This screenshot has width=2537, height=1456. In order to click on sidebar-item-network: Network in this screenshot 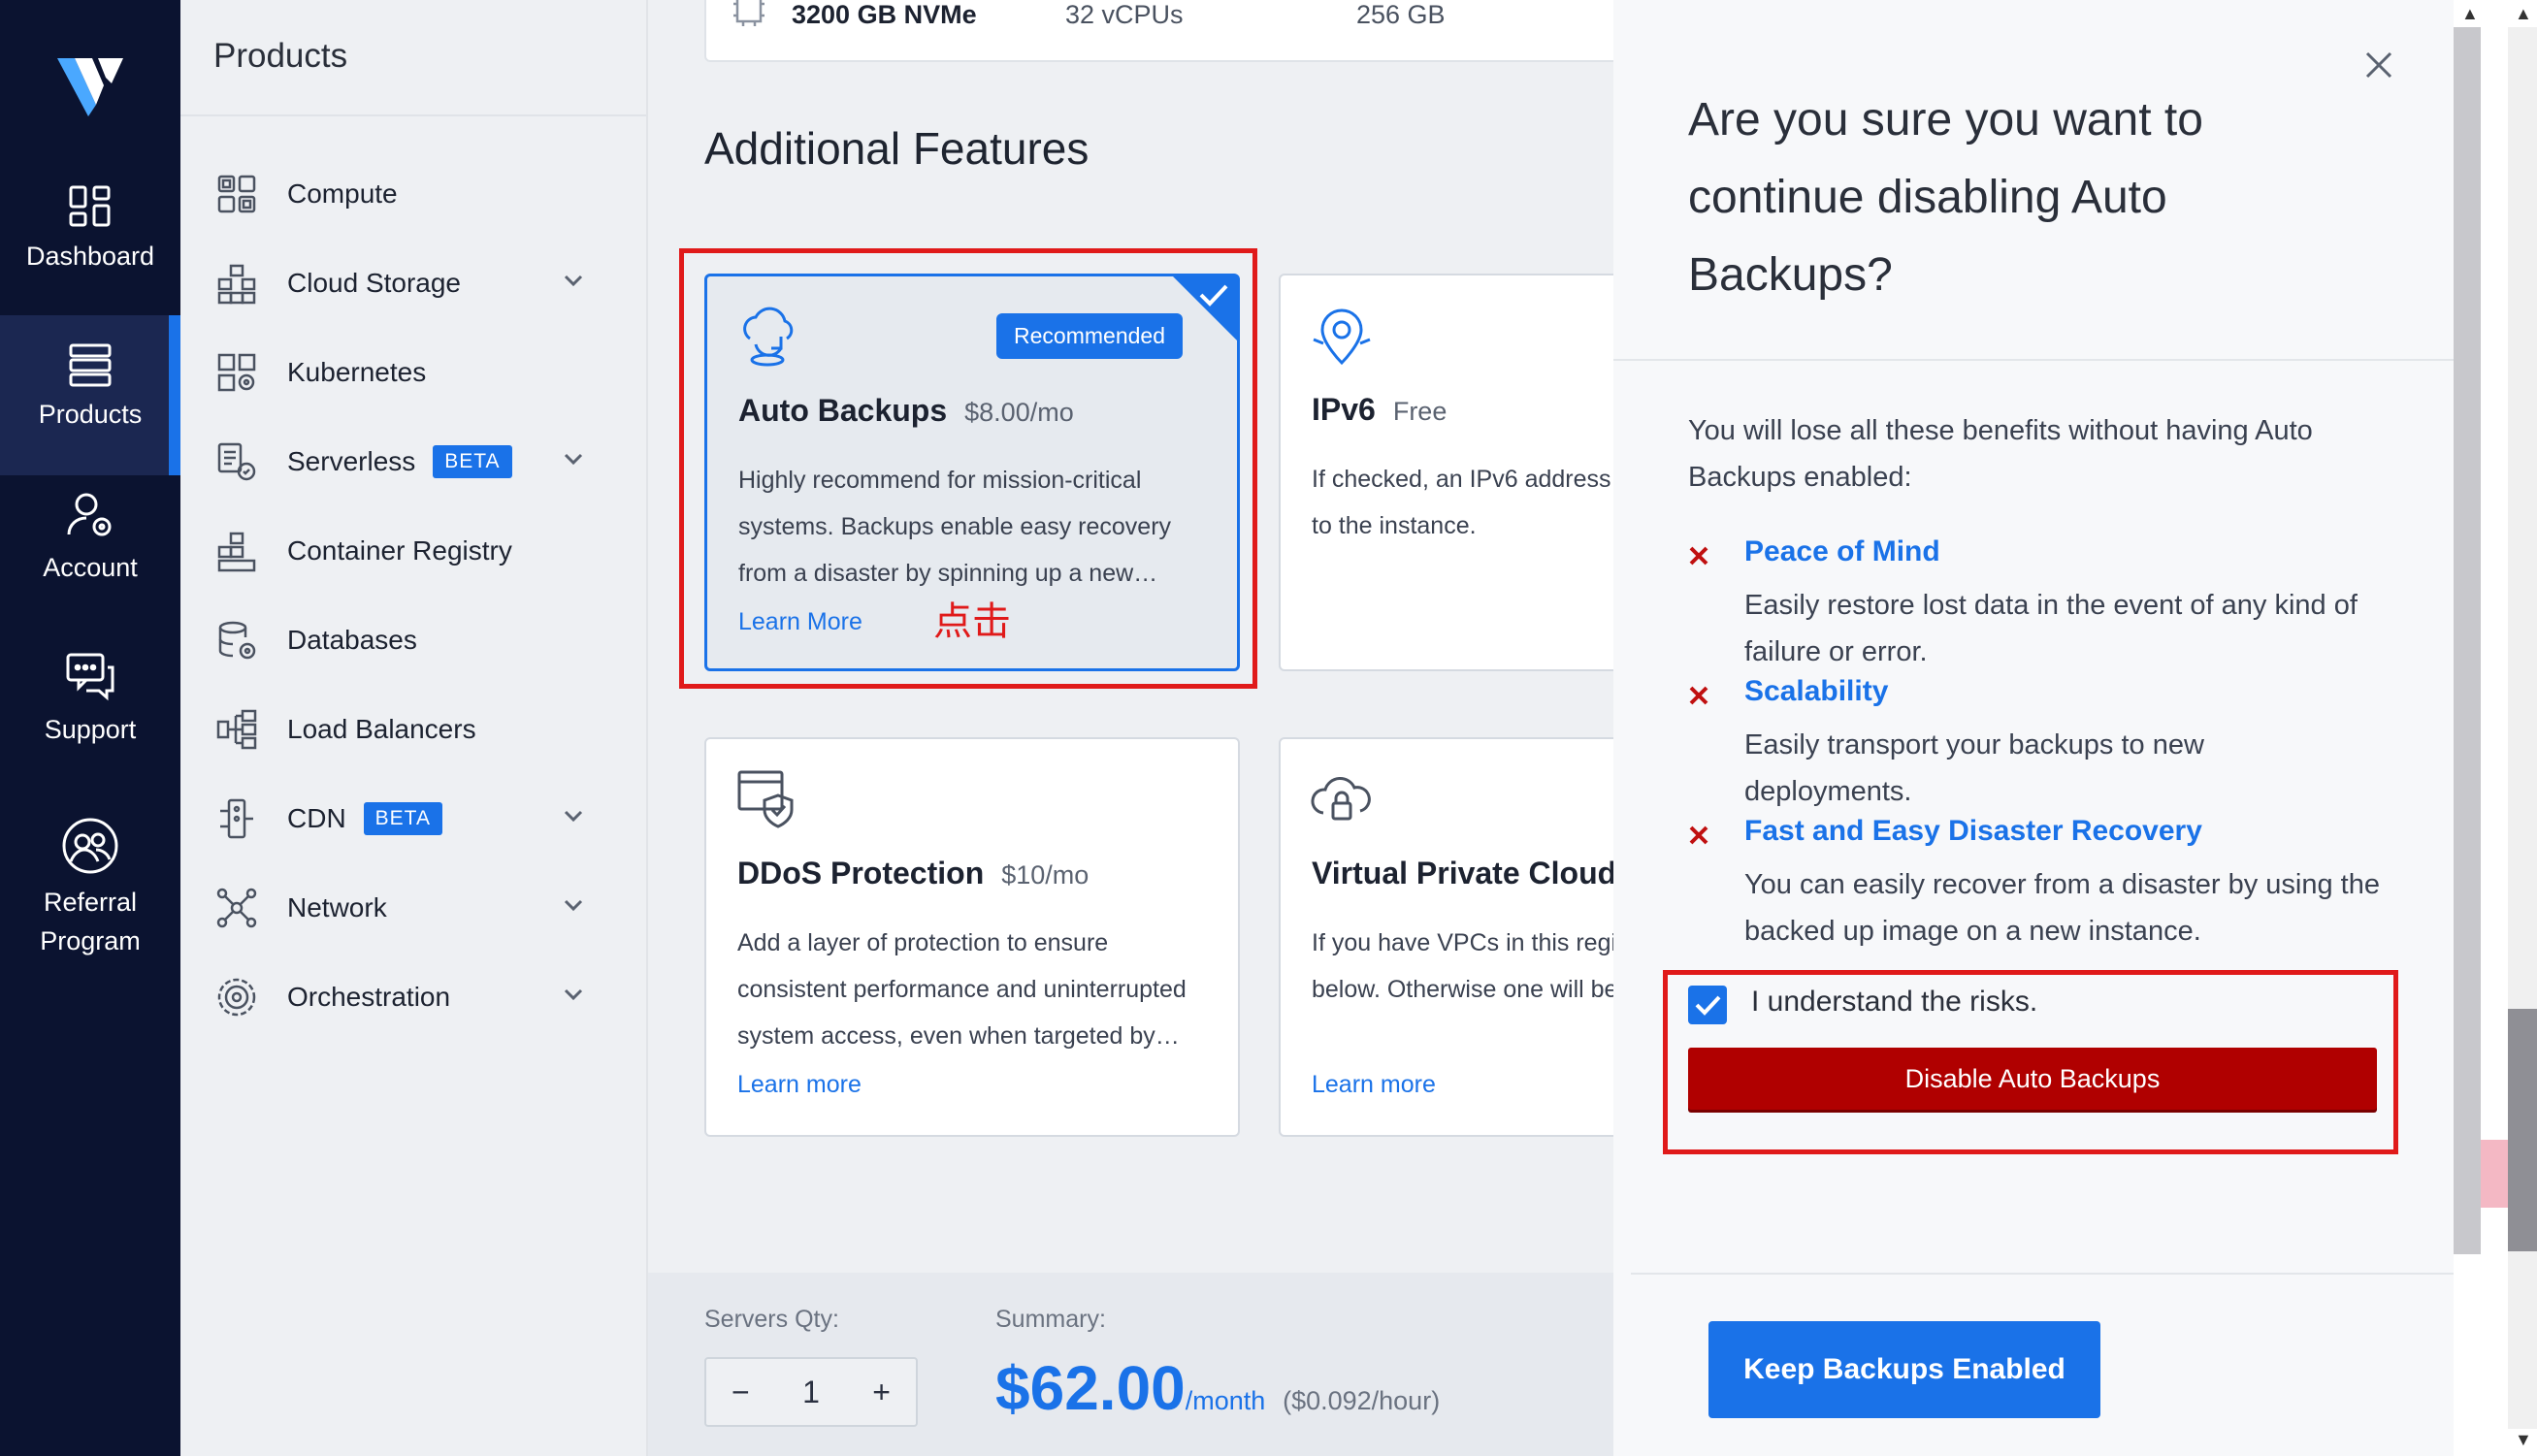, I will do `click(419, 908)`.